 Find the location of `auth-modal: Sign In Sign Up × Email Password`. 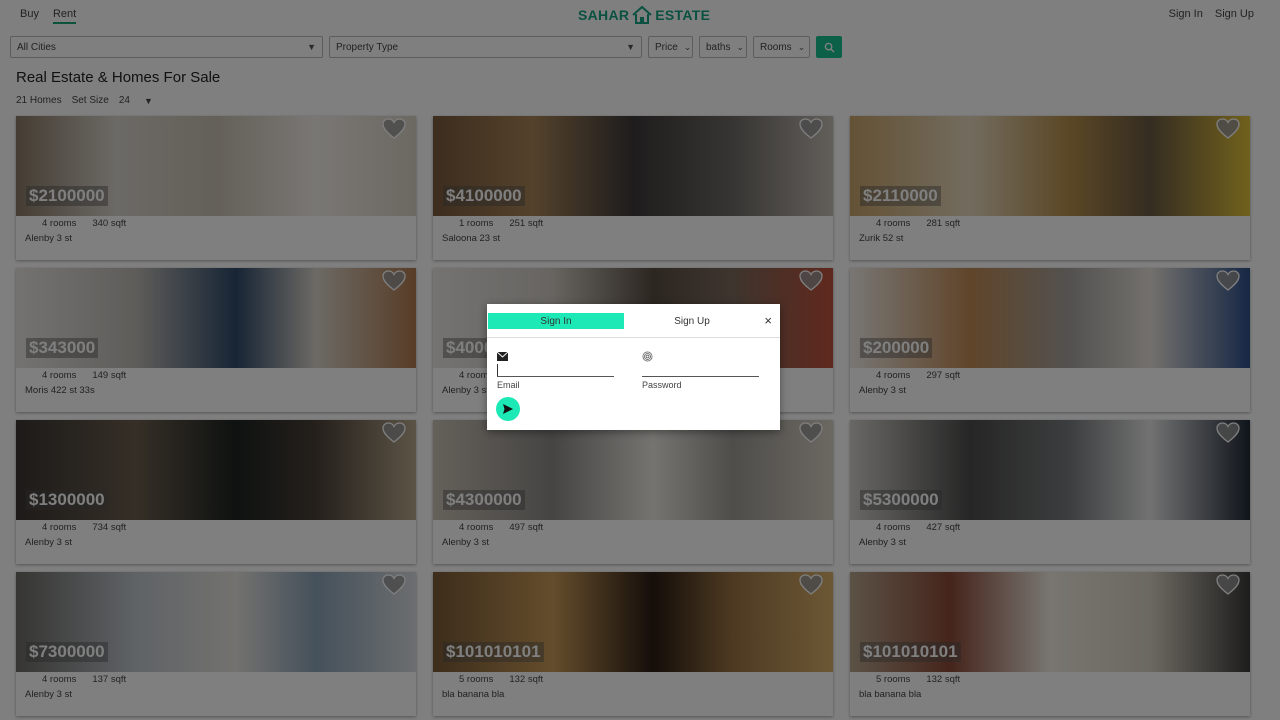

auth-modal: Sign In Sign Up × Email Password is located at coordinates (633, 367).